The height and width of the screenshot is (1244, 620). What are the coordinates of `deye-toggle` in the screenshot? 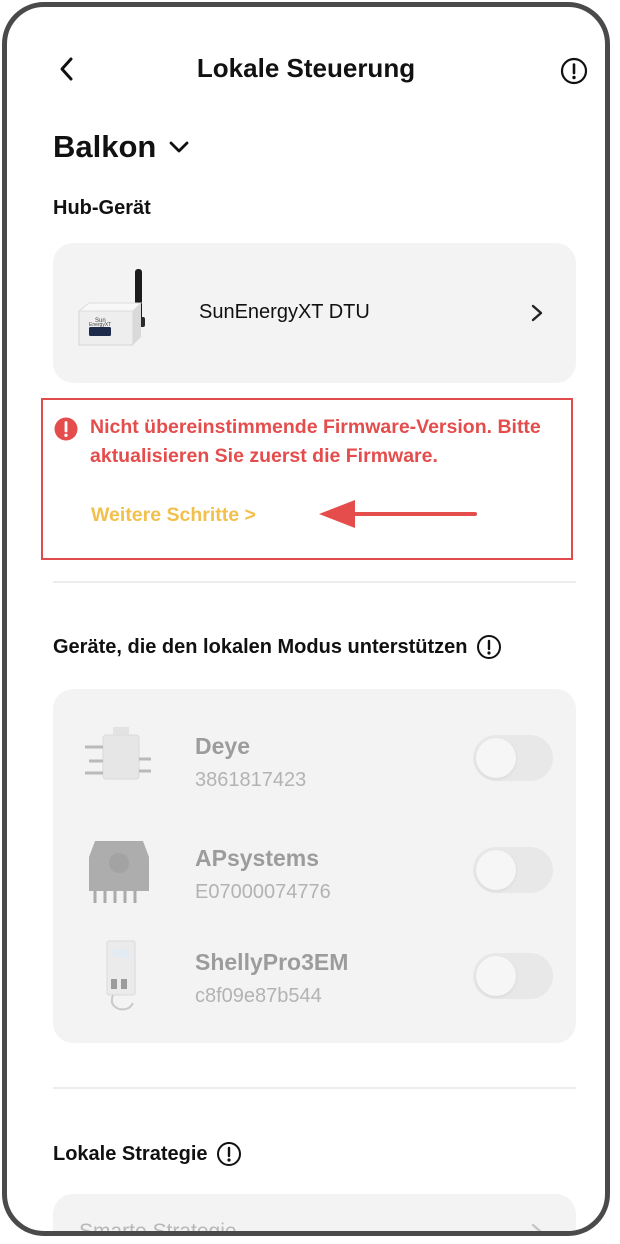 It's located at (513, 758).